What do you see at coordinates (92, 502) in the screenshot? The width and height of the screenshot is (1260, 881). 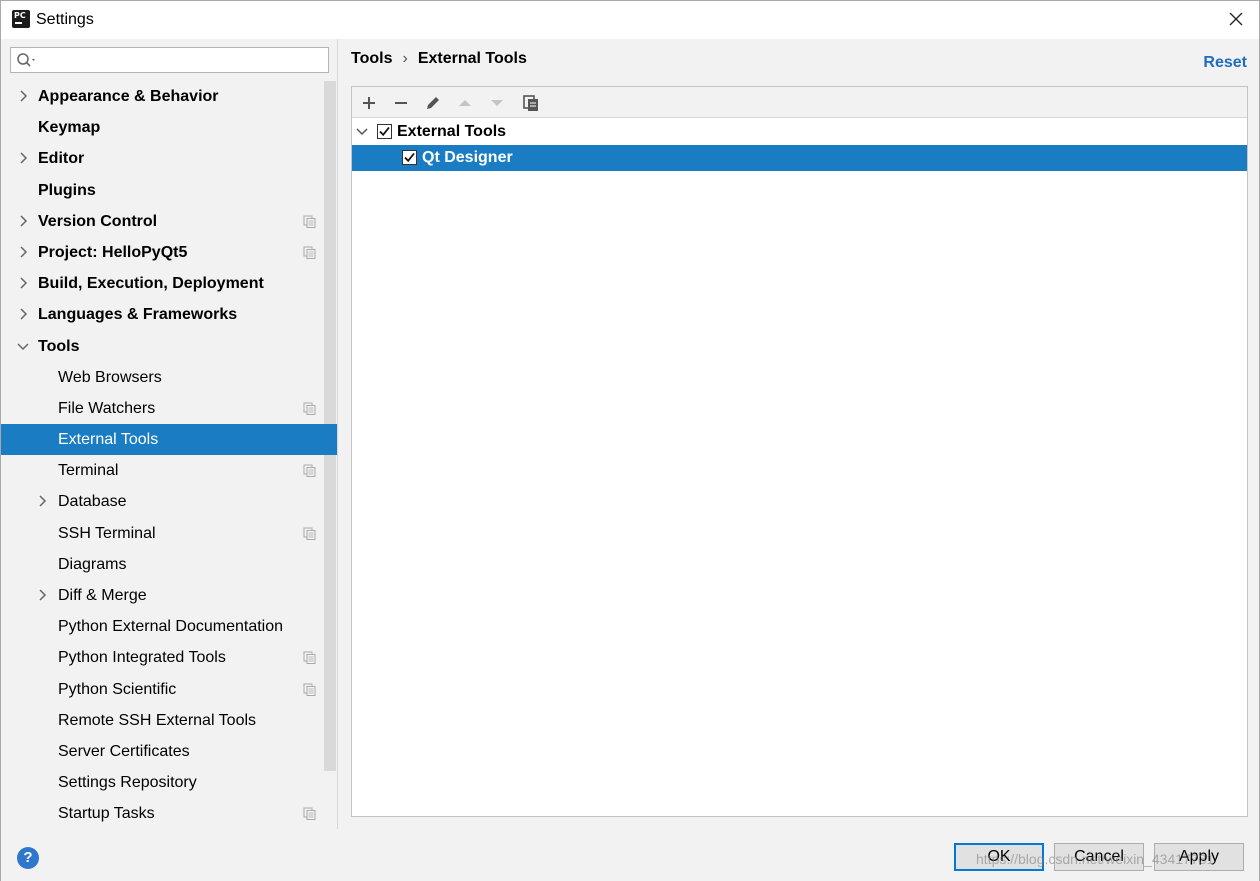 I see `sidebar-item-label: Database` at bounding box center [92, 502].